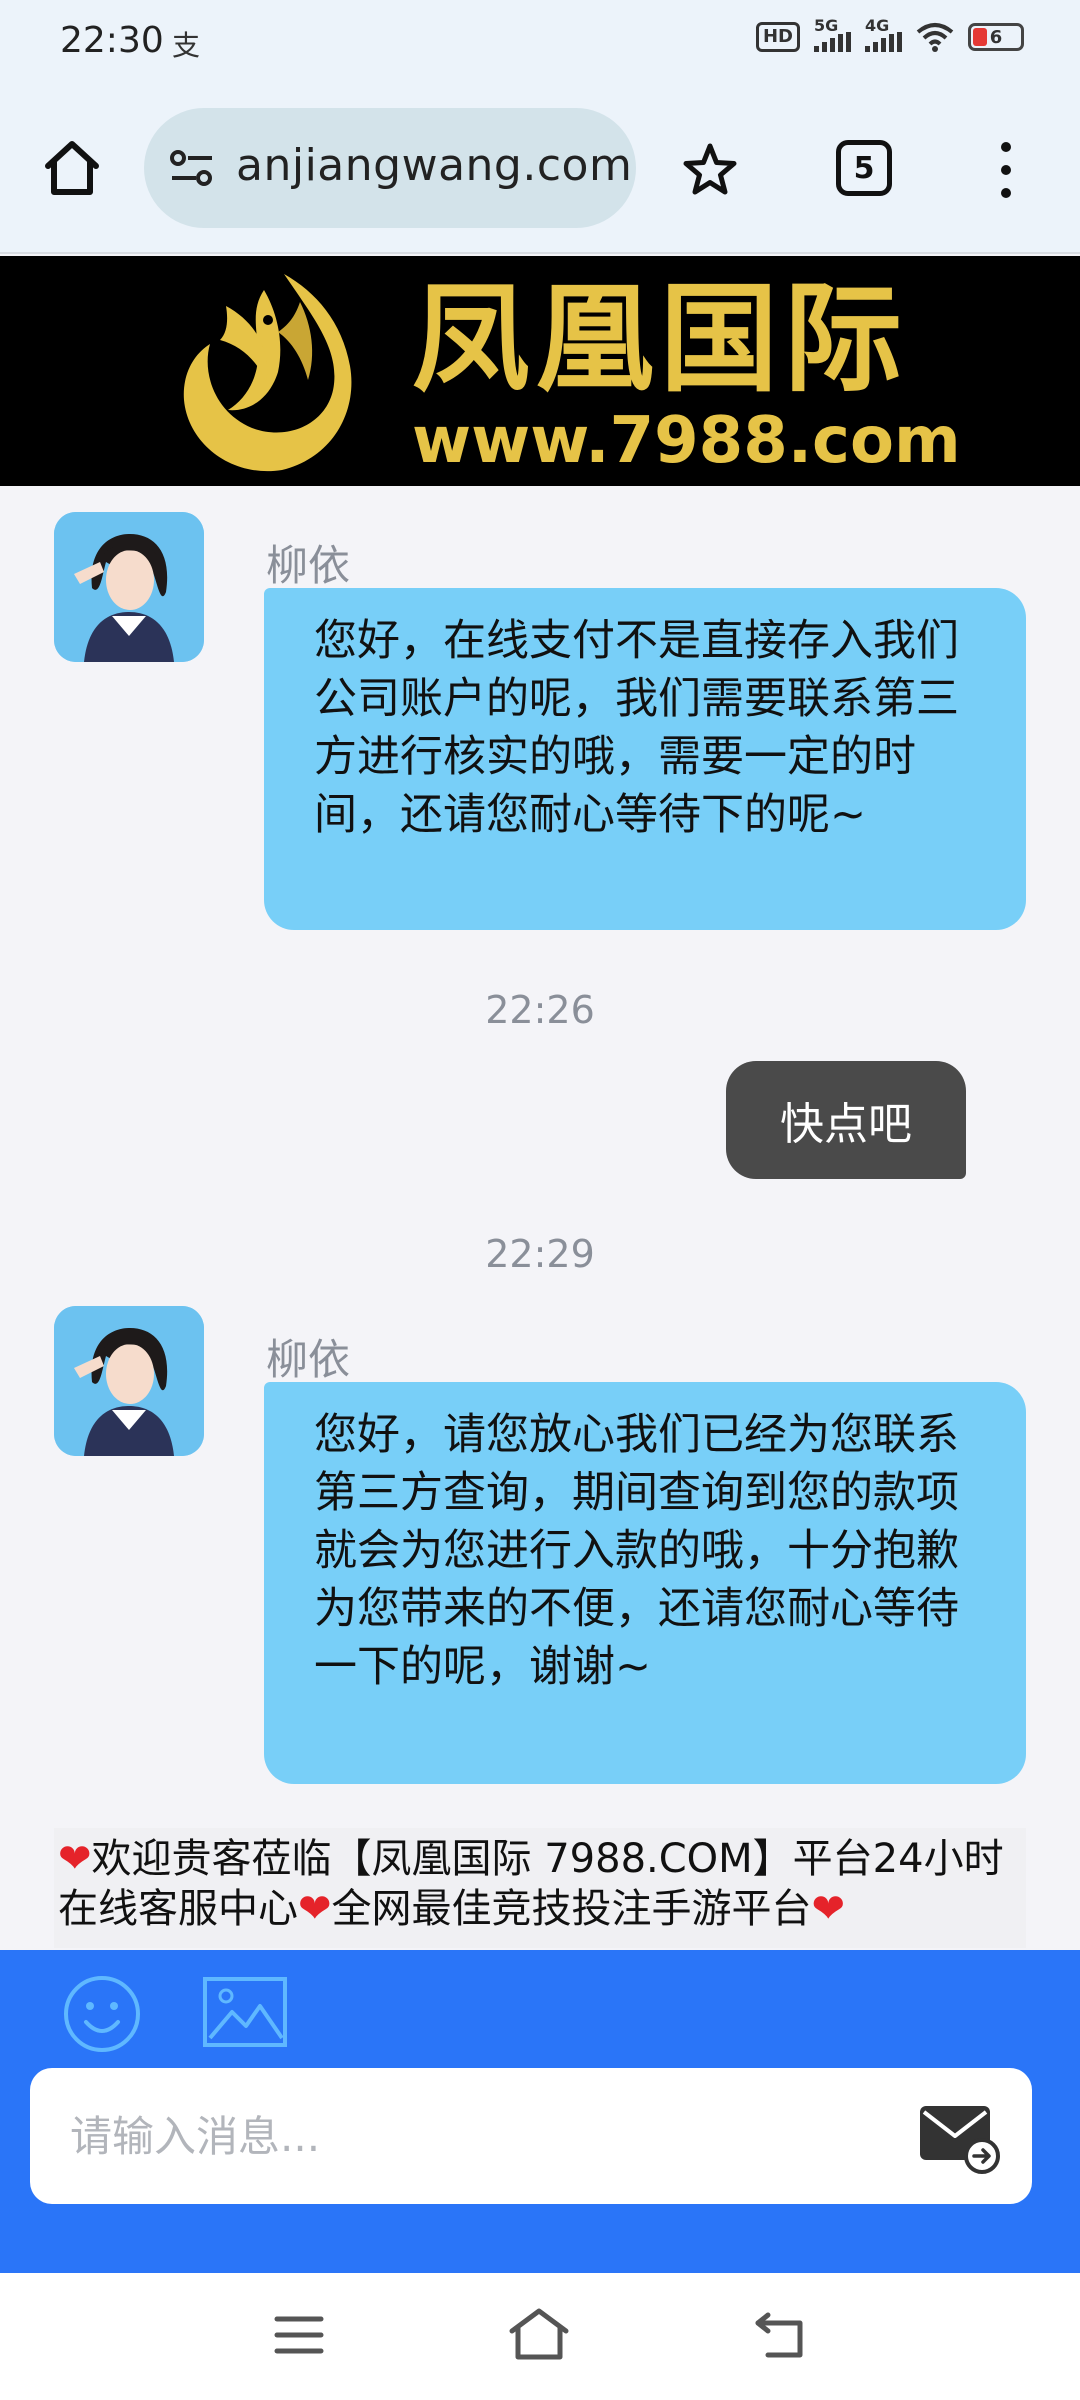 The image size is (1080, 2400). I want to click on brand-name: 凤凰国际, so click(660, 338).